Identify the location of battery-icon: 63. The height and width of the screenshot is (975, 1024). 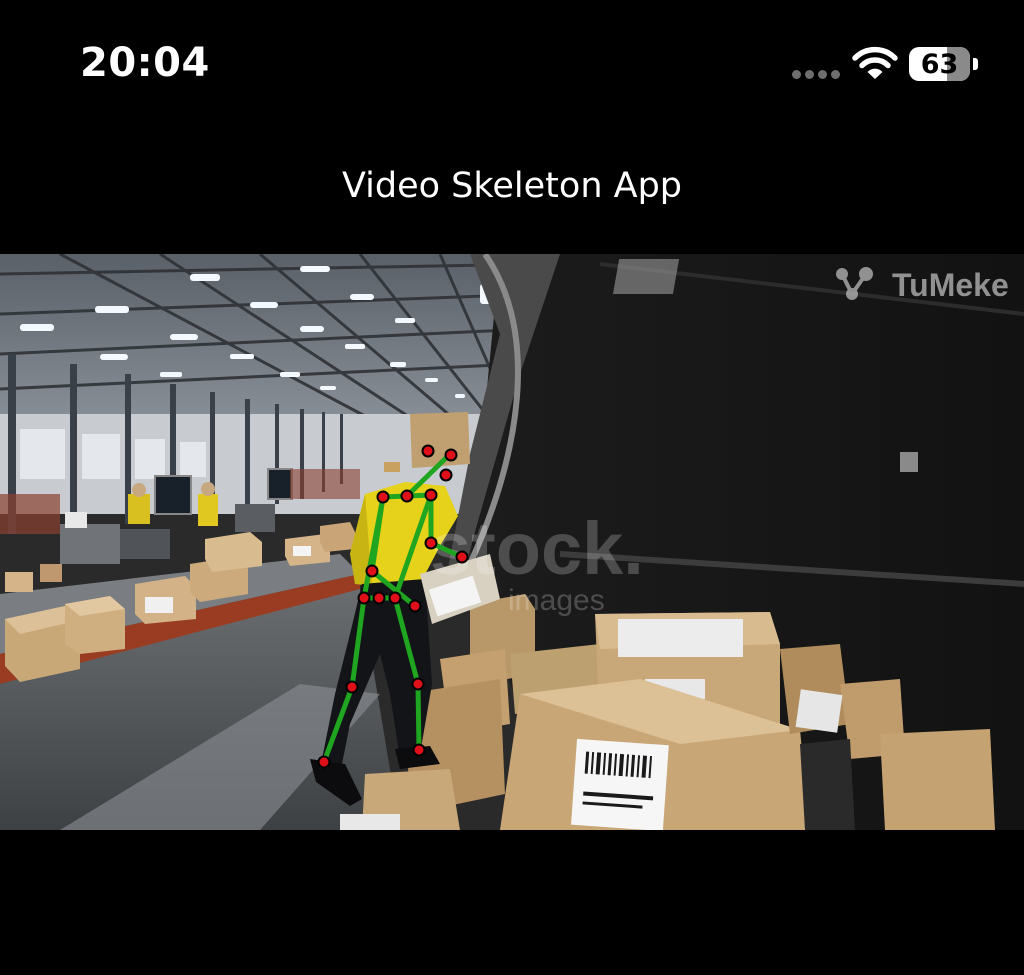
(944, 65).